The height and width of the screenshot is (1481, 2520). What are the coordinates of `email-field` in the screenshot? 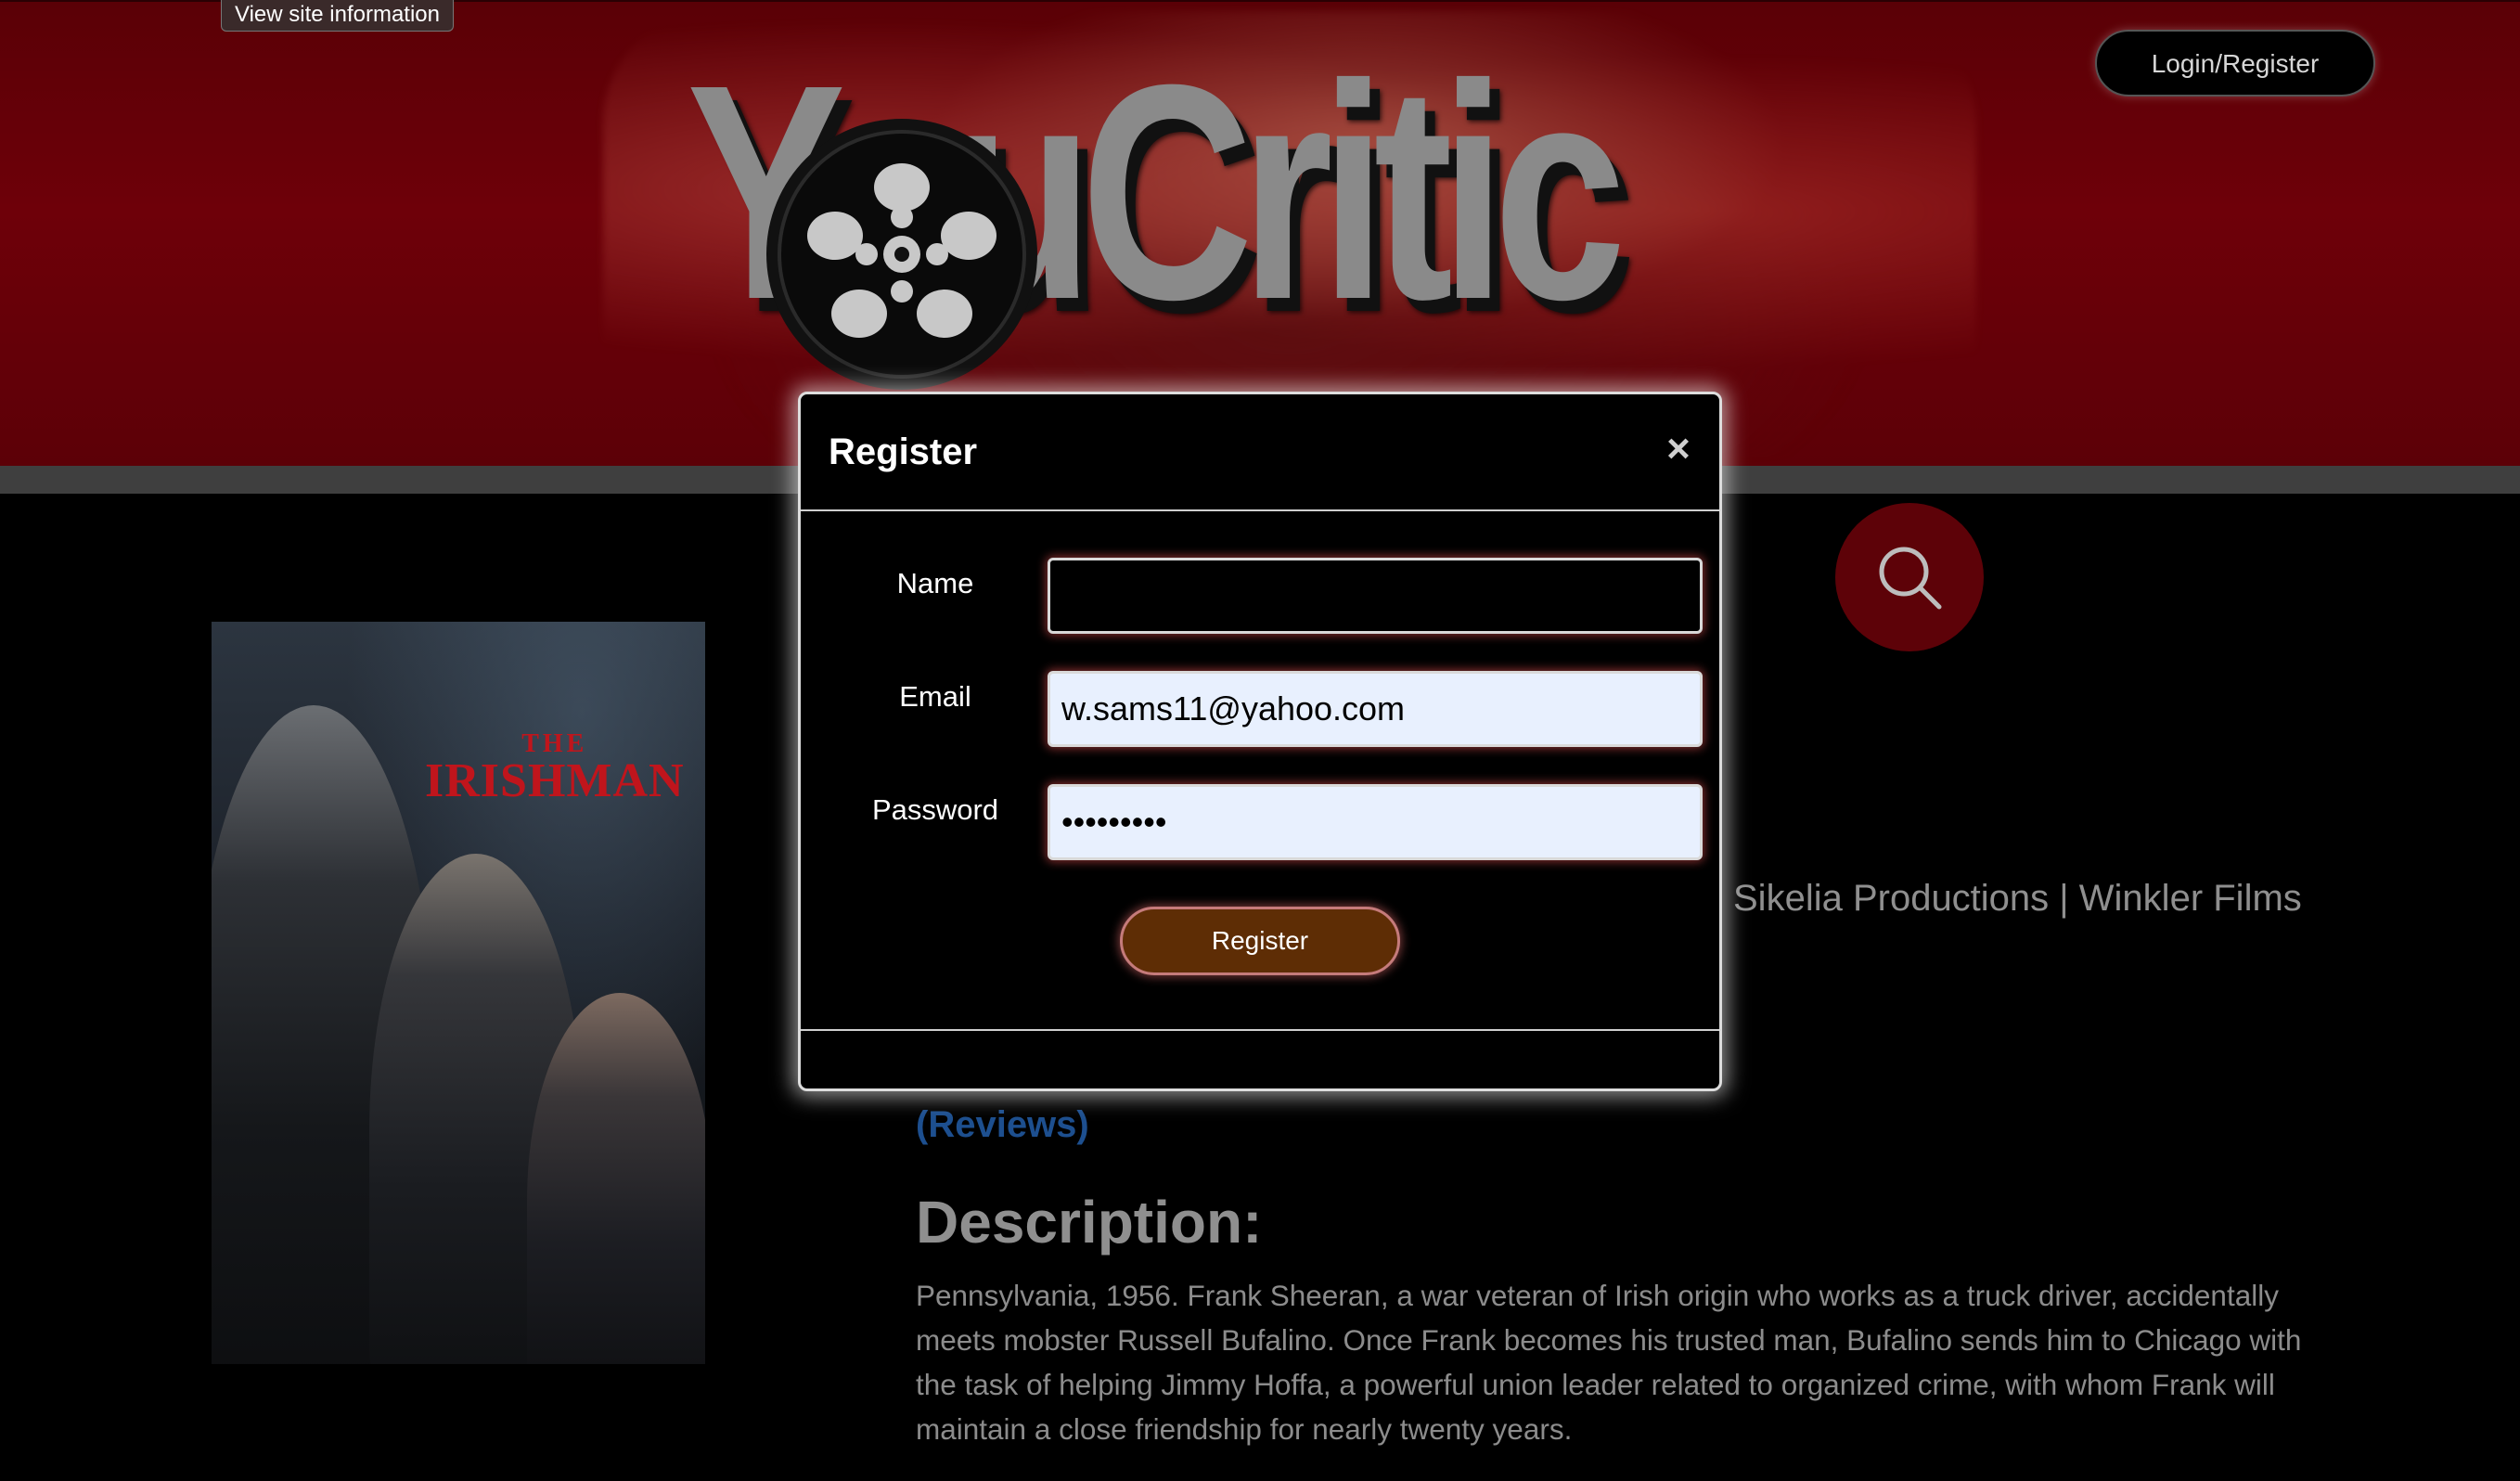 It's located at (1375, 709).